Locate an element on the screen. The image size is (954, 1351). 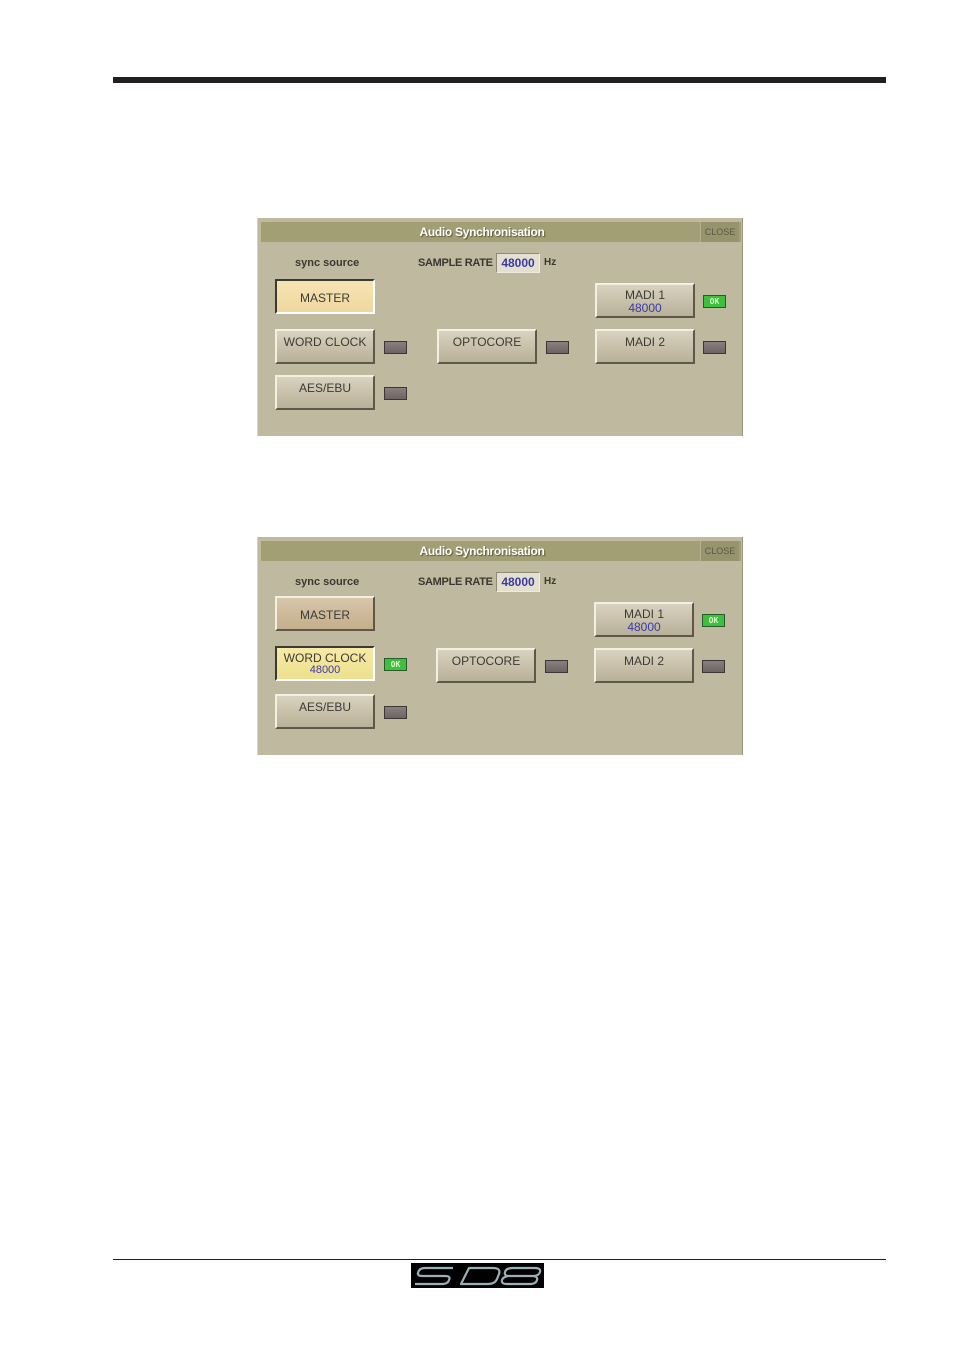
word-clock-button: WORD CLOCK is located at coordinates (325, 346).